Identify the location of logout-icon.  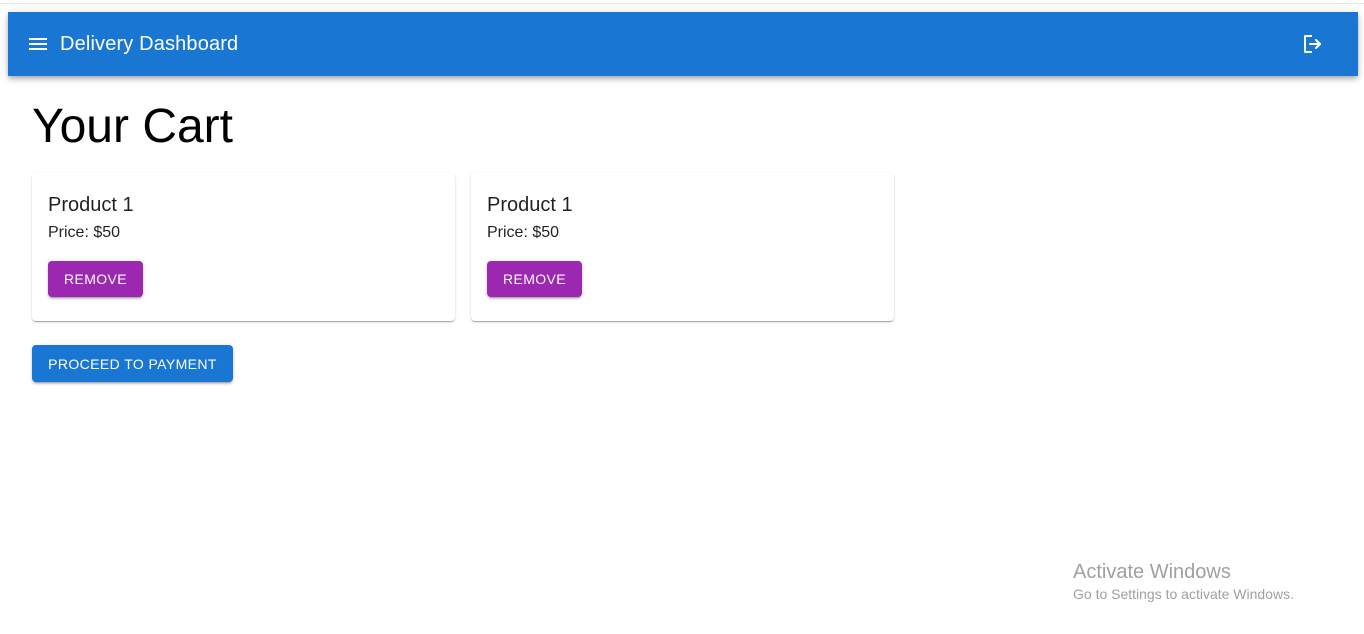
(1312, 44).